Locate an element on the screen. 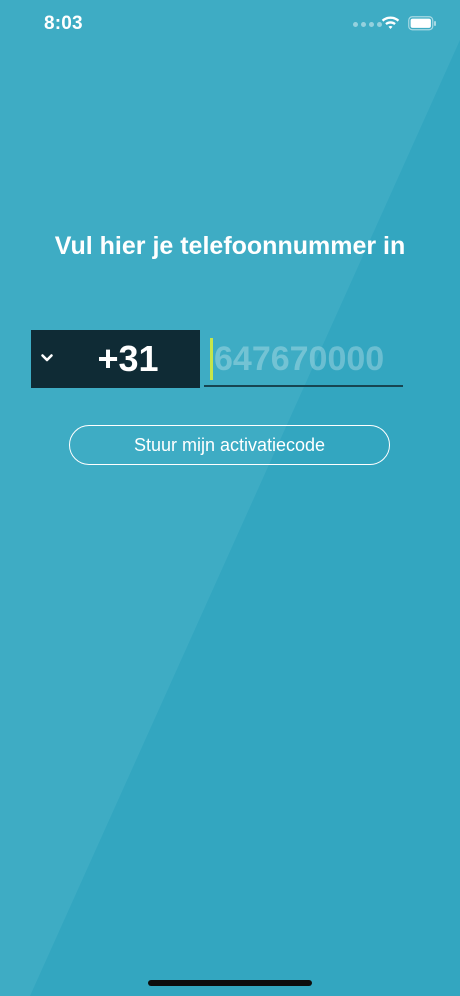 The height and width of the screenshot is (996, 460). send-activation-code-button: Stuur mijn activatiecode is located at coordinates (229, 445).